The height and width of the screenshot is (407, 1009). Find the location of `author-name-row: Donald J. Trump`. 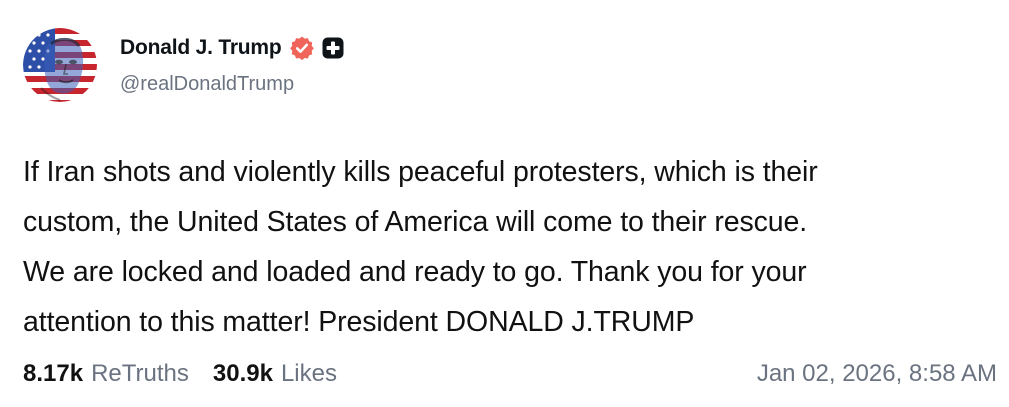

author-name-row: Donald J. Trump is located at coordinates (232, 48).